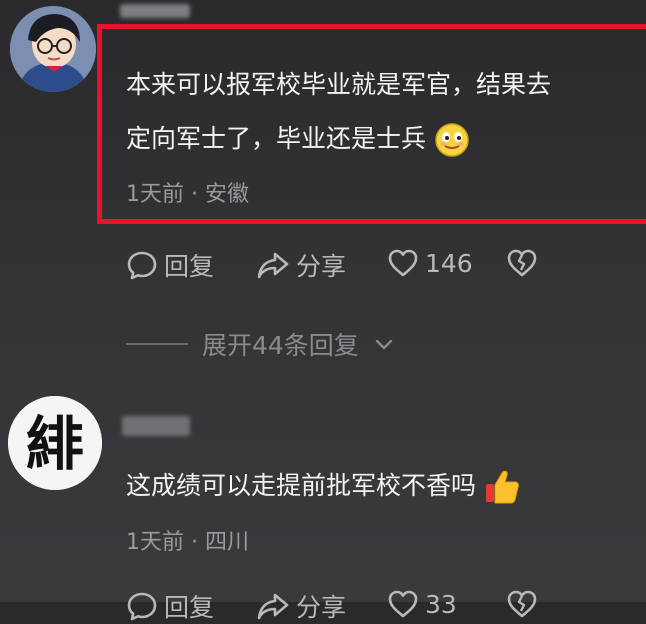 The width and height of the screenshot is (646, 624). Describe the element at coordinates (441, 604) in the screenshot. I see `like-count: 33` at that location.